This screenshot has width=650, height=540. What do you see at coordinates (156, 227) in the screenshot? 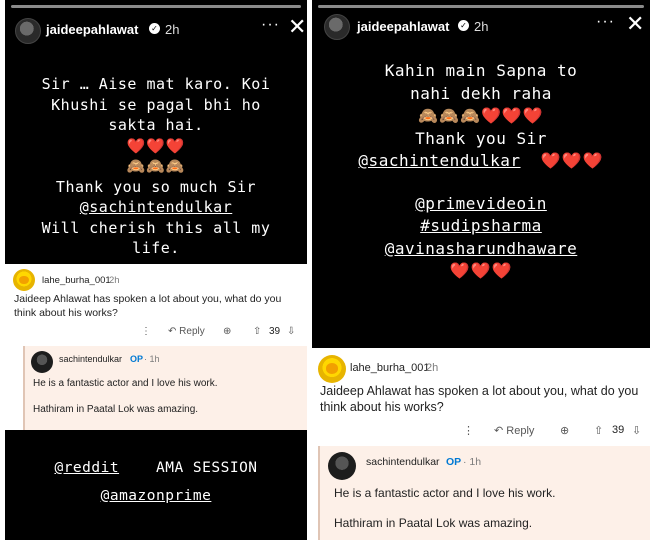
I see `story-line: Will cherish this all my` at bounding box center [156, 227].